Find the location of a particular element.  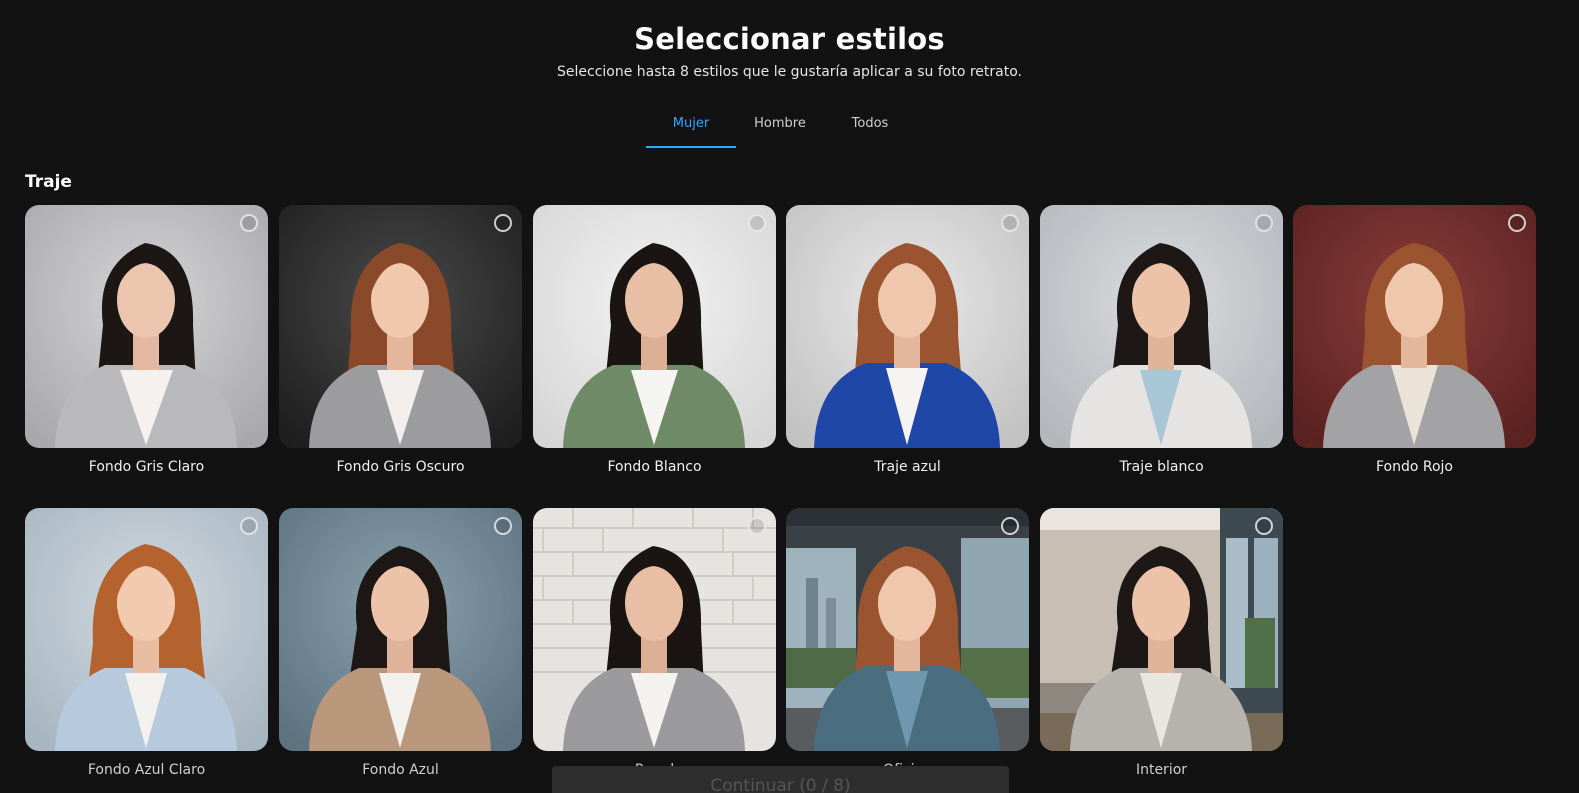

style-label: Traje blanco is located at coordinates (1161, 467).